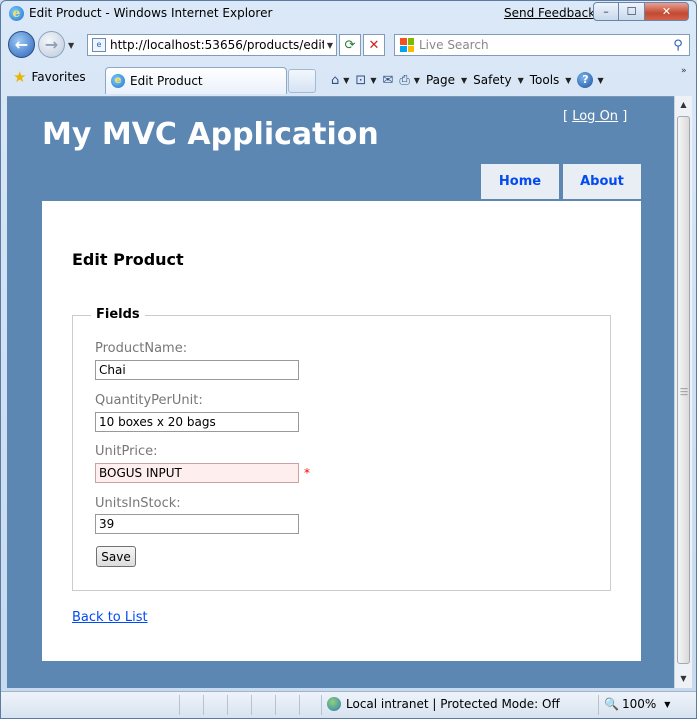 This screenshot has width=697, height=719. I want to click on fieldset-legend: Fields, so click(118, 314).